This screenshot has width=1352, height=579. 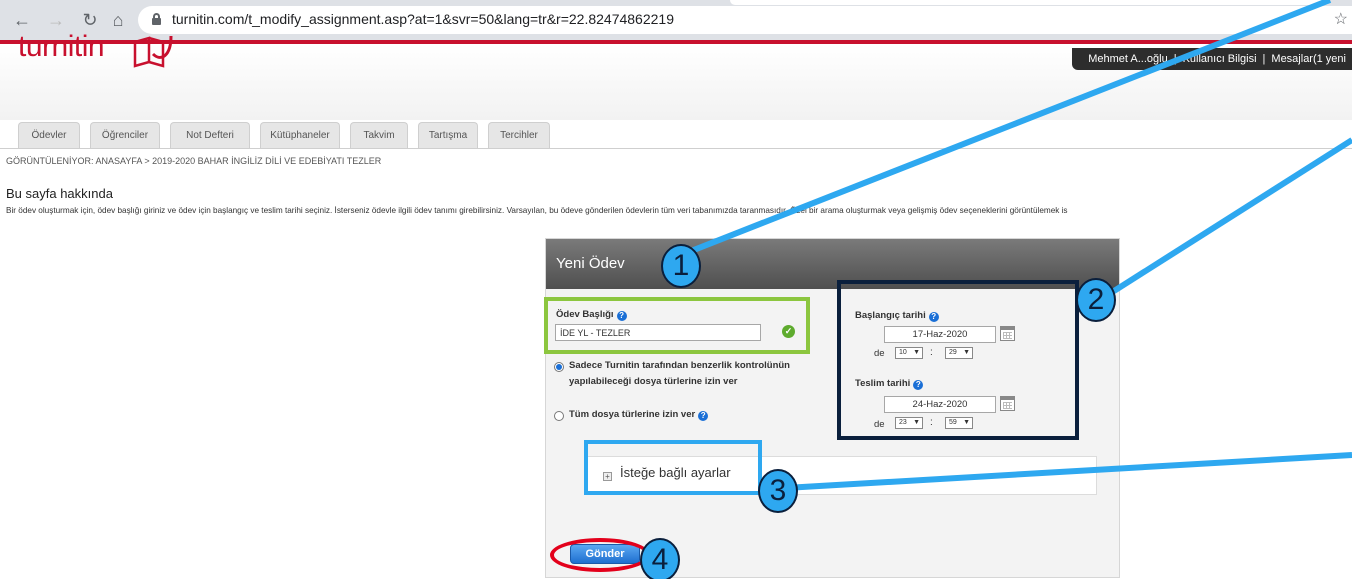 I want to click on annotation-badge-2: 2, so click(x=1096, y=300).